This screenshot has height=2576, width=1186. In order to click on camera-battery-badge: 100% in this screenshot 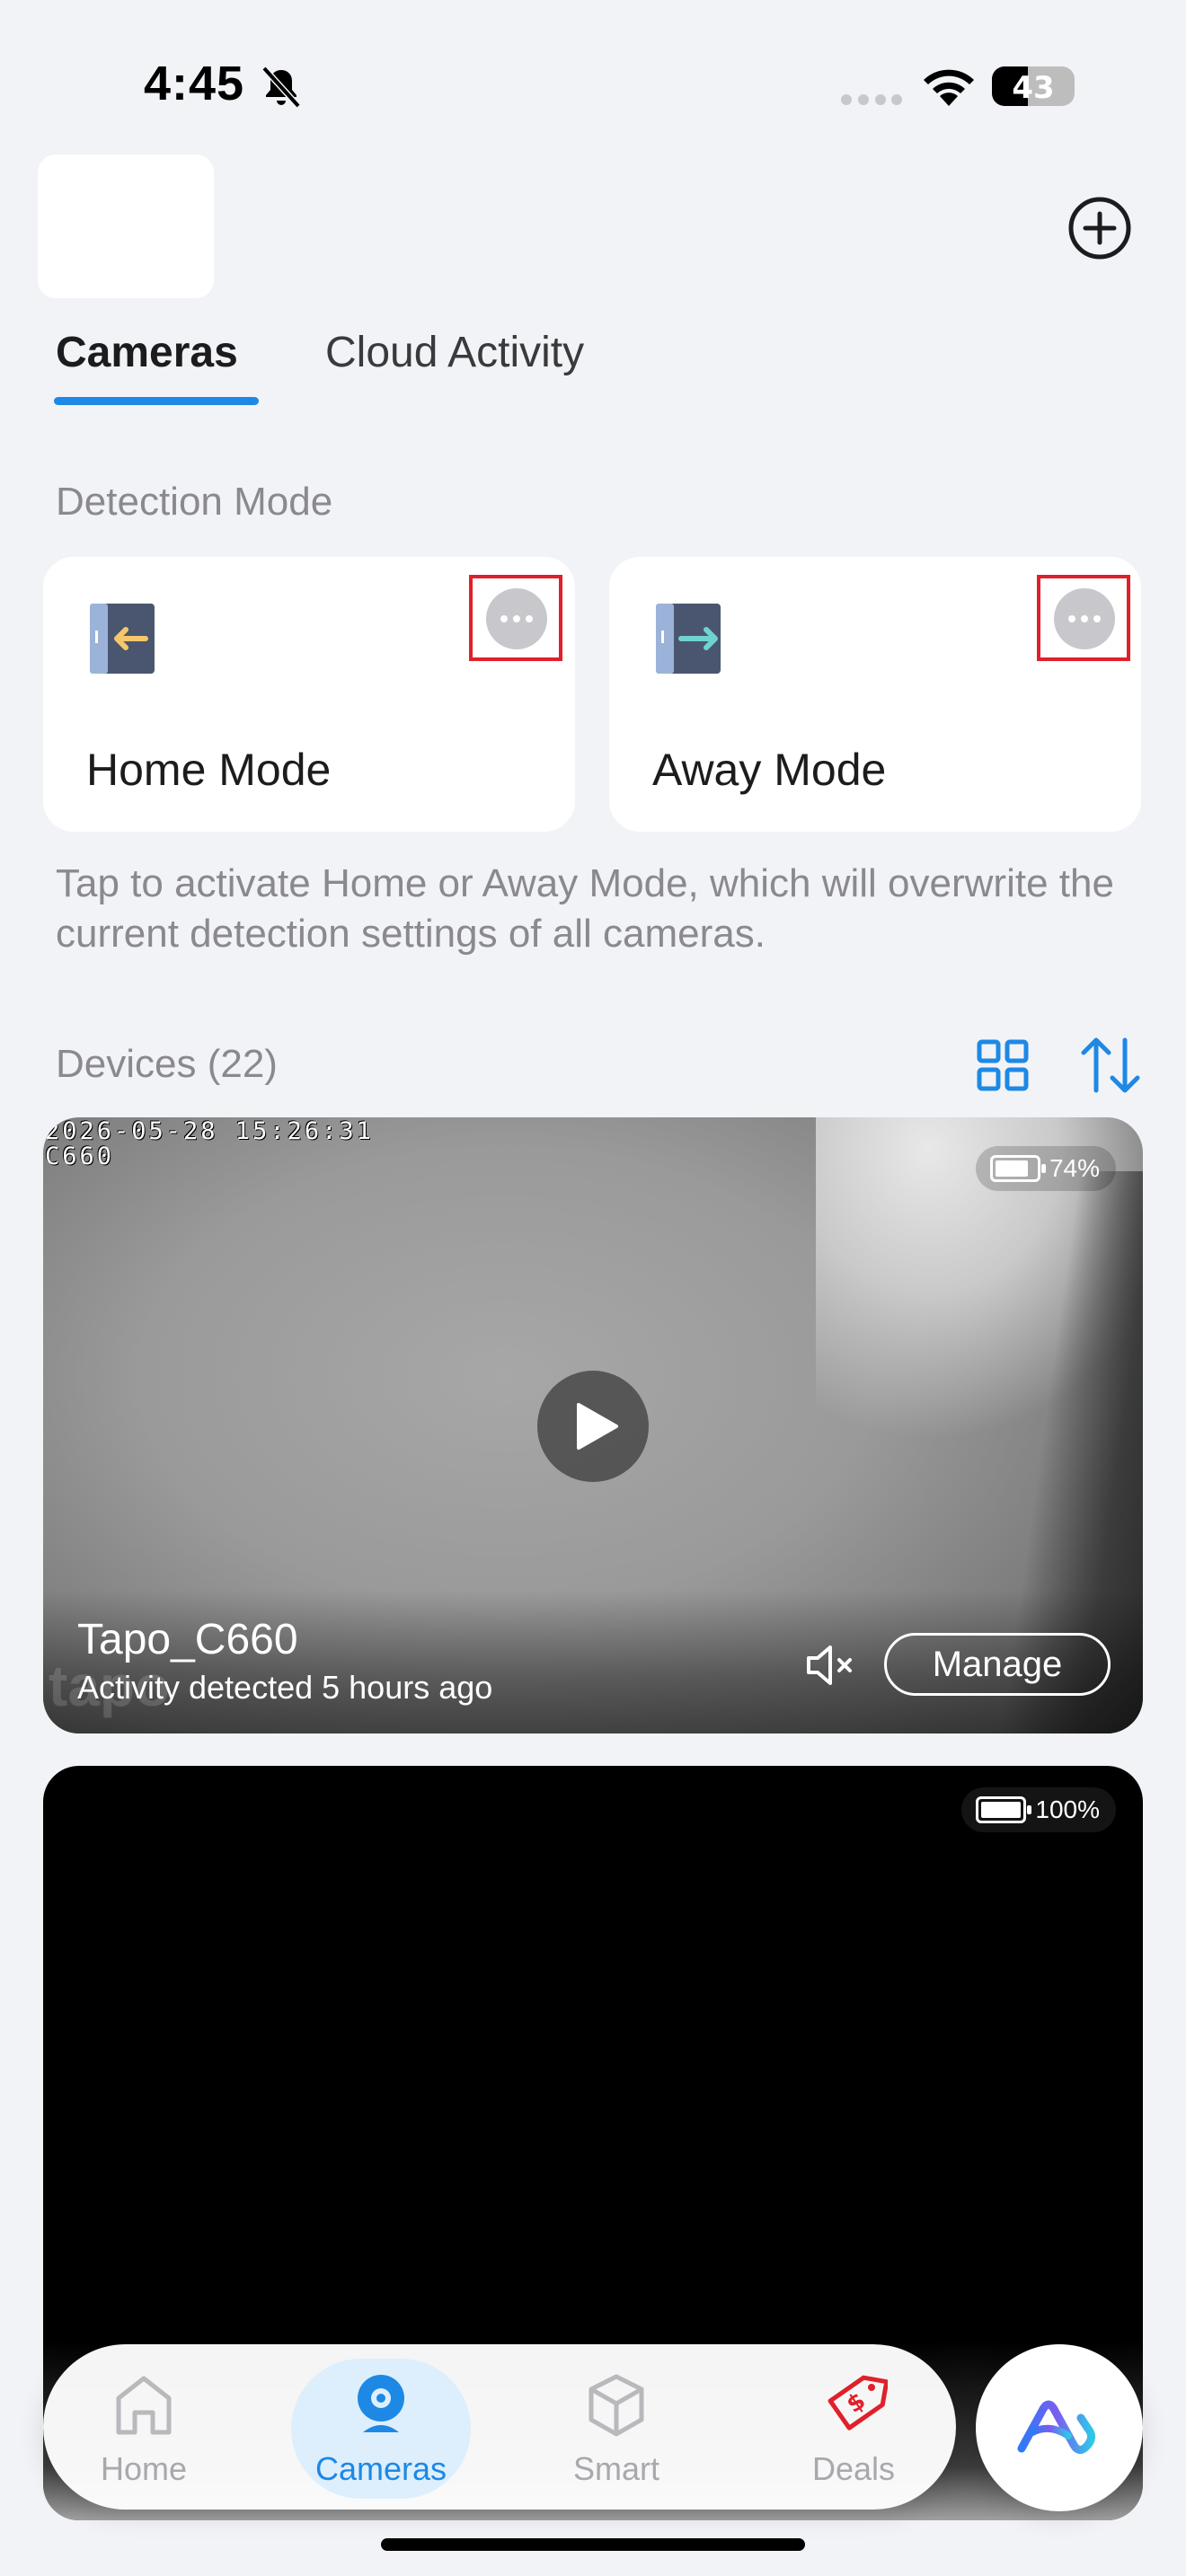, I will do `click(1038, 1809)`.